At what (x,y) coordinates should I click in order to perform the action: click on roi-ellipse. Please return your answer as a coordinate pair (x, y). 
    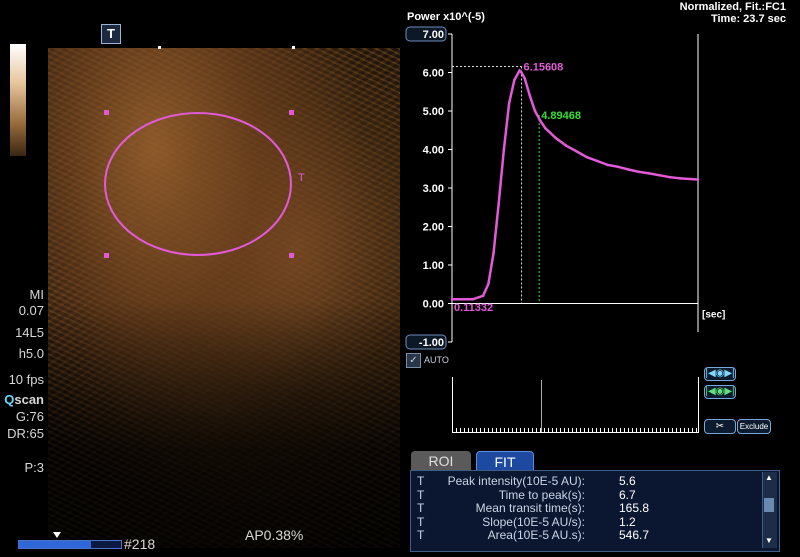
    Looking at the image, I should click on (198, 184).